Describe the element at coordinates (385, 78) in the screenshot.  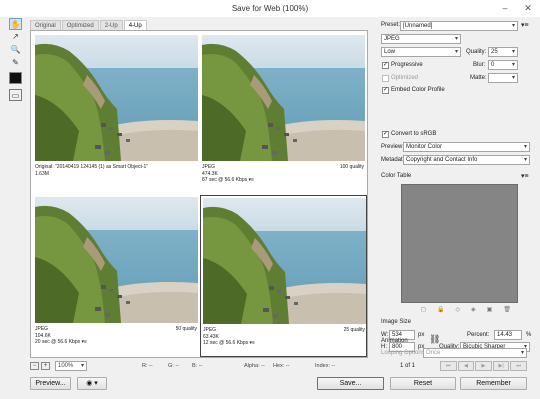
I see `optimized-checkbox` at that location.